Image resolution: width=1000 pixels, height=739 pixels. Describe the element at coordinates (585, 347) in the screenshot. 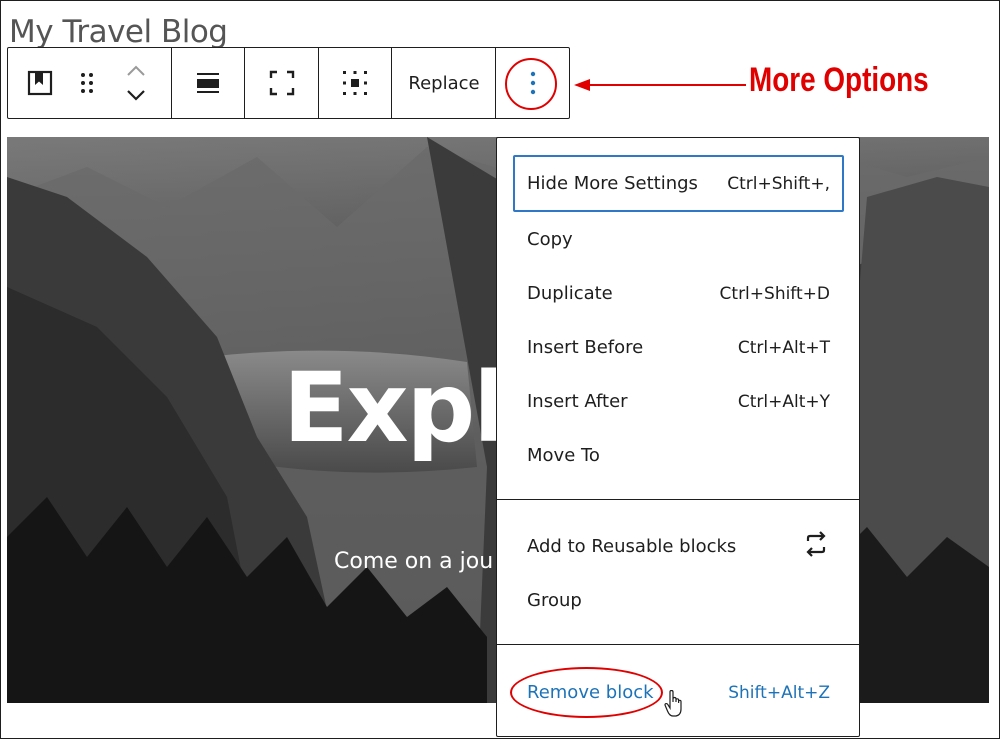

I see `menu-item-label: Insert Before` at that location.